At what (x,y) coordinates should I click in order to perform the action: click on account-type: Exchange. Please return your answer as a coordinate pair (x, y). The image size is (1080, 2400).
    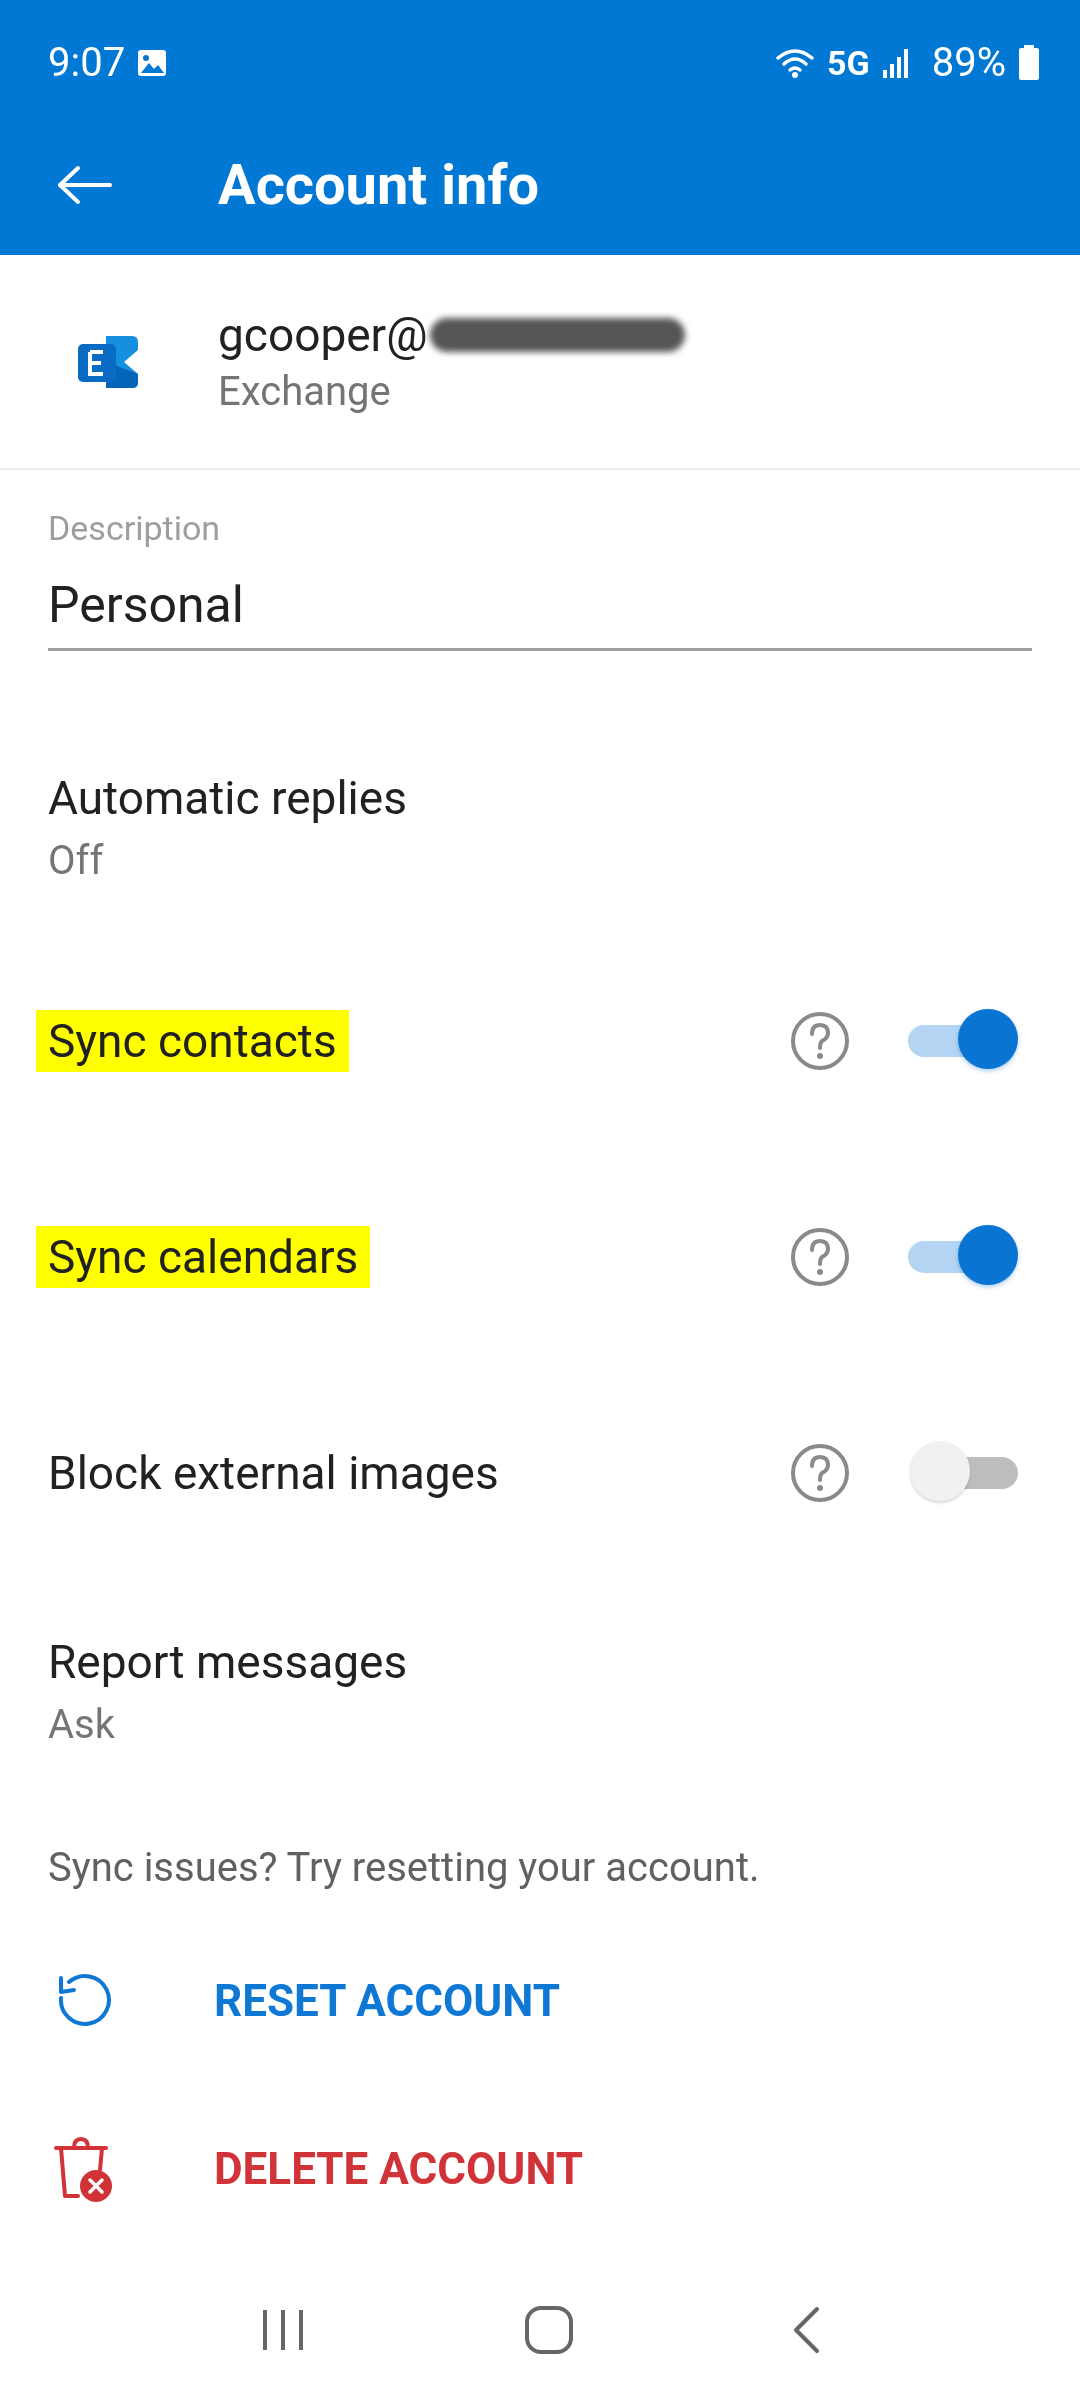
    Looking at the image, I should click on (305, 391).